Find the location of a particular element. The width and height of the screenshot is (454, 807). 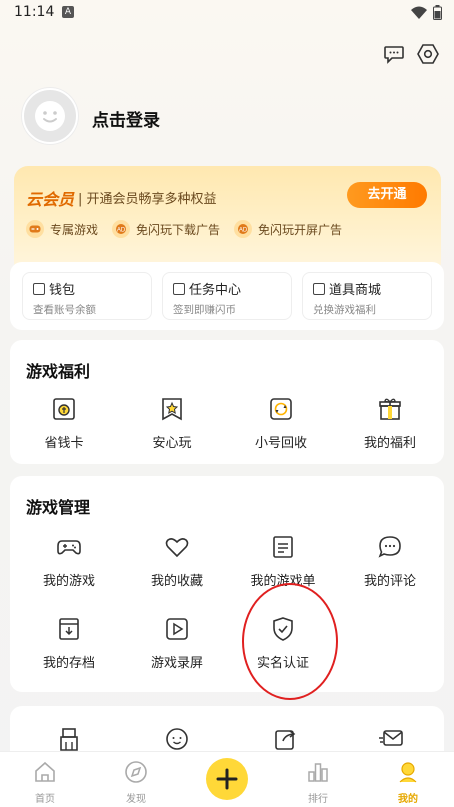

saving-card-entry: 省钱卡 is located at coordinates (64, 423).